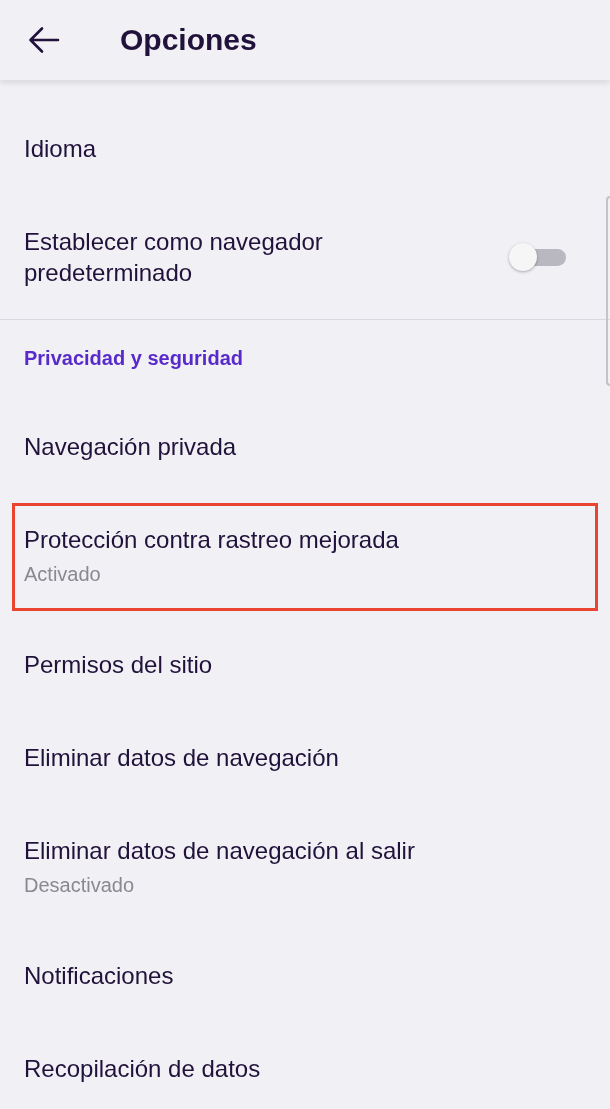  What do you see at coordinates (538, 257) in the screenshot?
I see `toggle-switch` at bounding box center [538, 257].